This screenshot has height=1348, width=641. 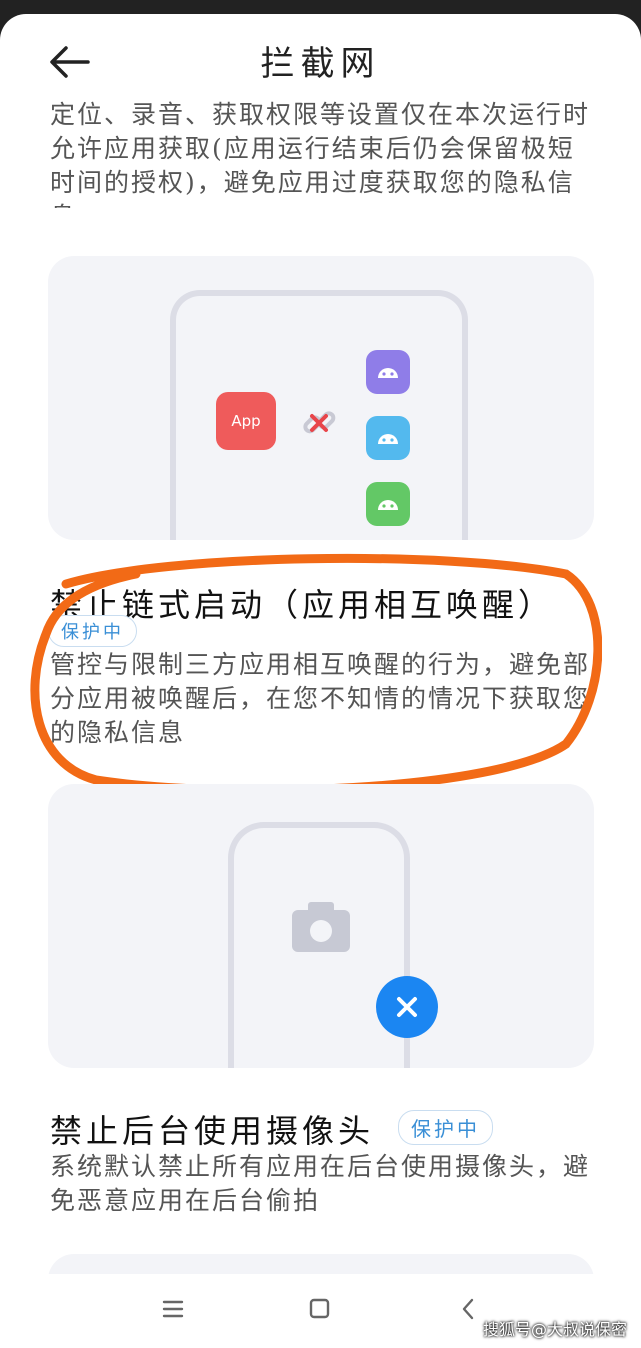 I want to click on menu-button, so click(x=173, y=1309).